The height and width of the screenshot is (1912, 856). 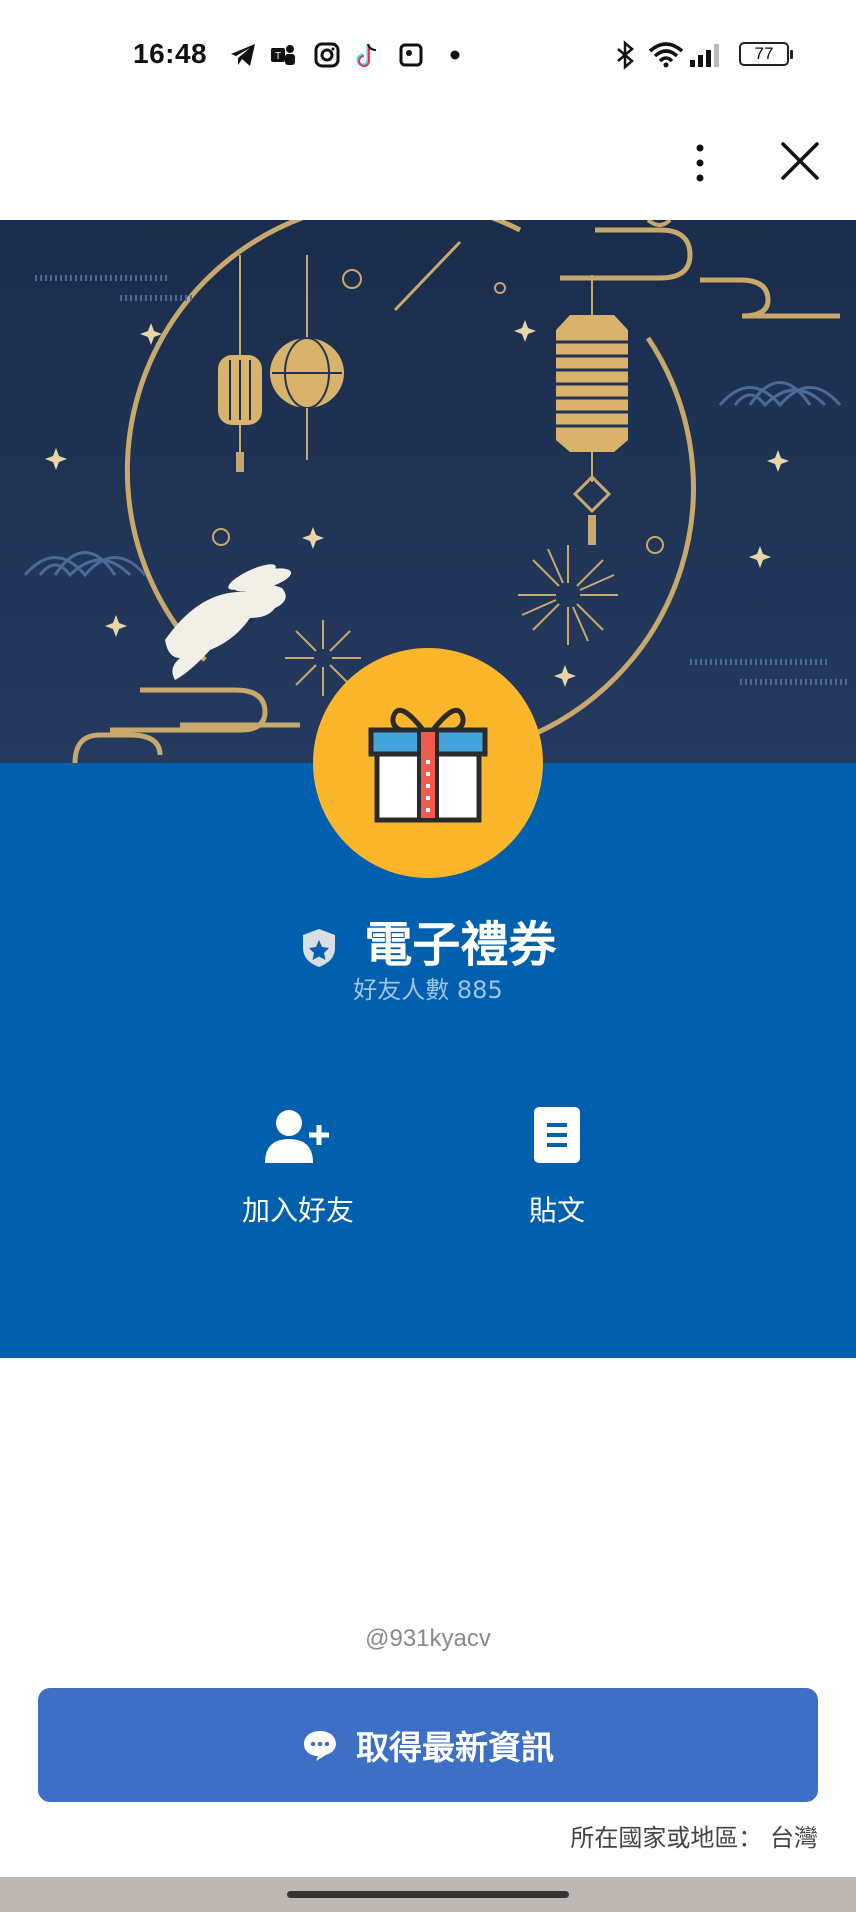 What do you see at coordinates (318, 948) in the screenshot?
I see `shield-star-icon` at bounding box center [318, 948].